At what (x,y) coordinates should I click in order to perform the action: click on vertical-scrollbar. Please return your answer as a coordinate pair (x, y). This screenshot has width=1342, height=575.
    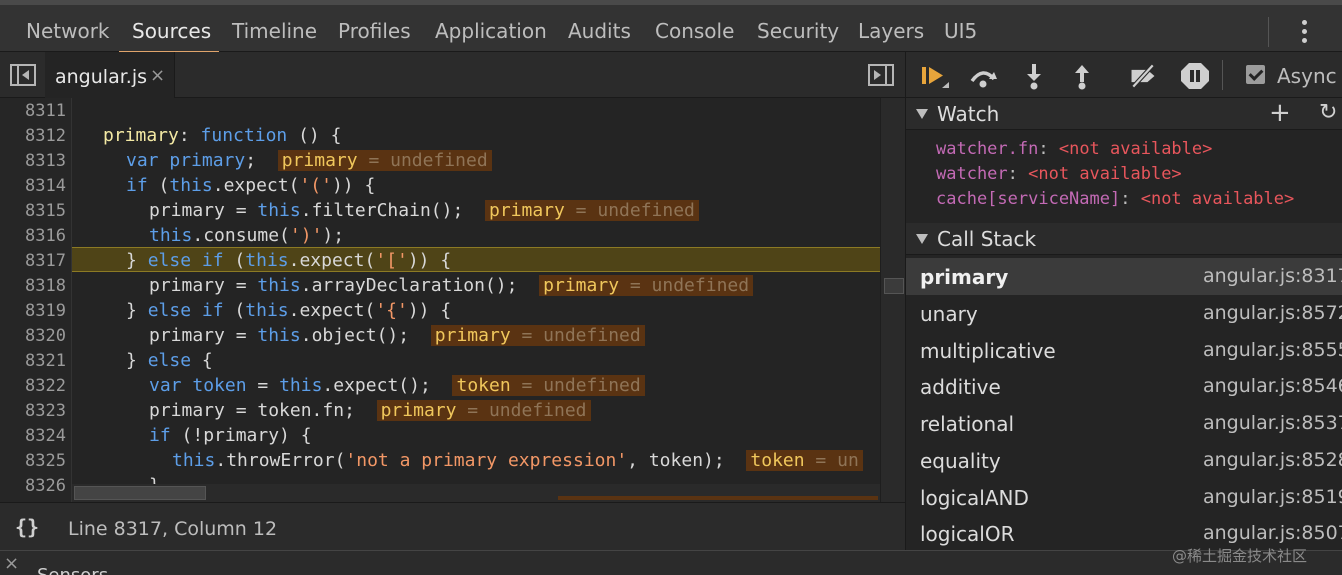
    Looking at the image, I should click on (892, 300).